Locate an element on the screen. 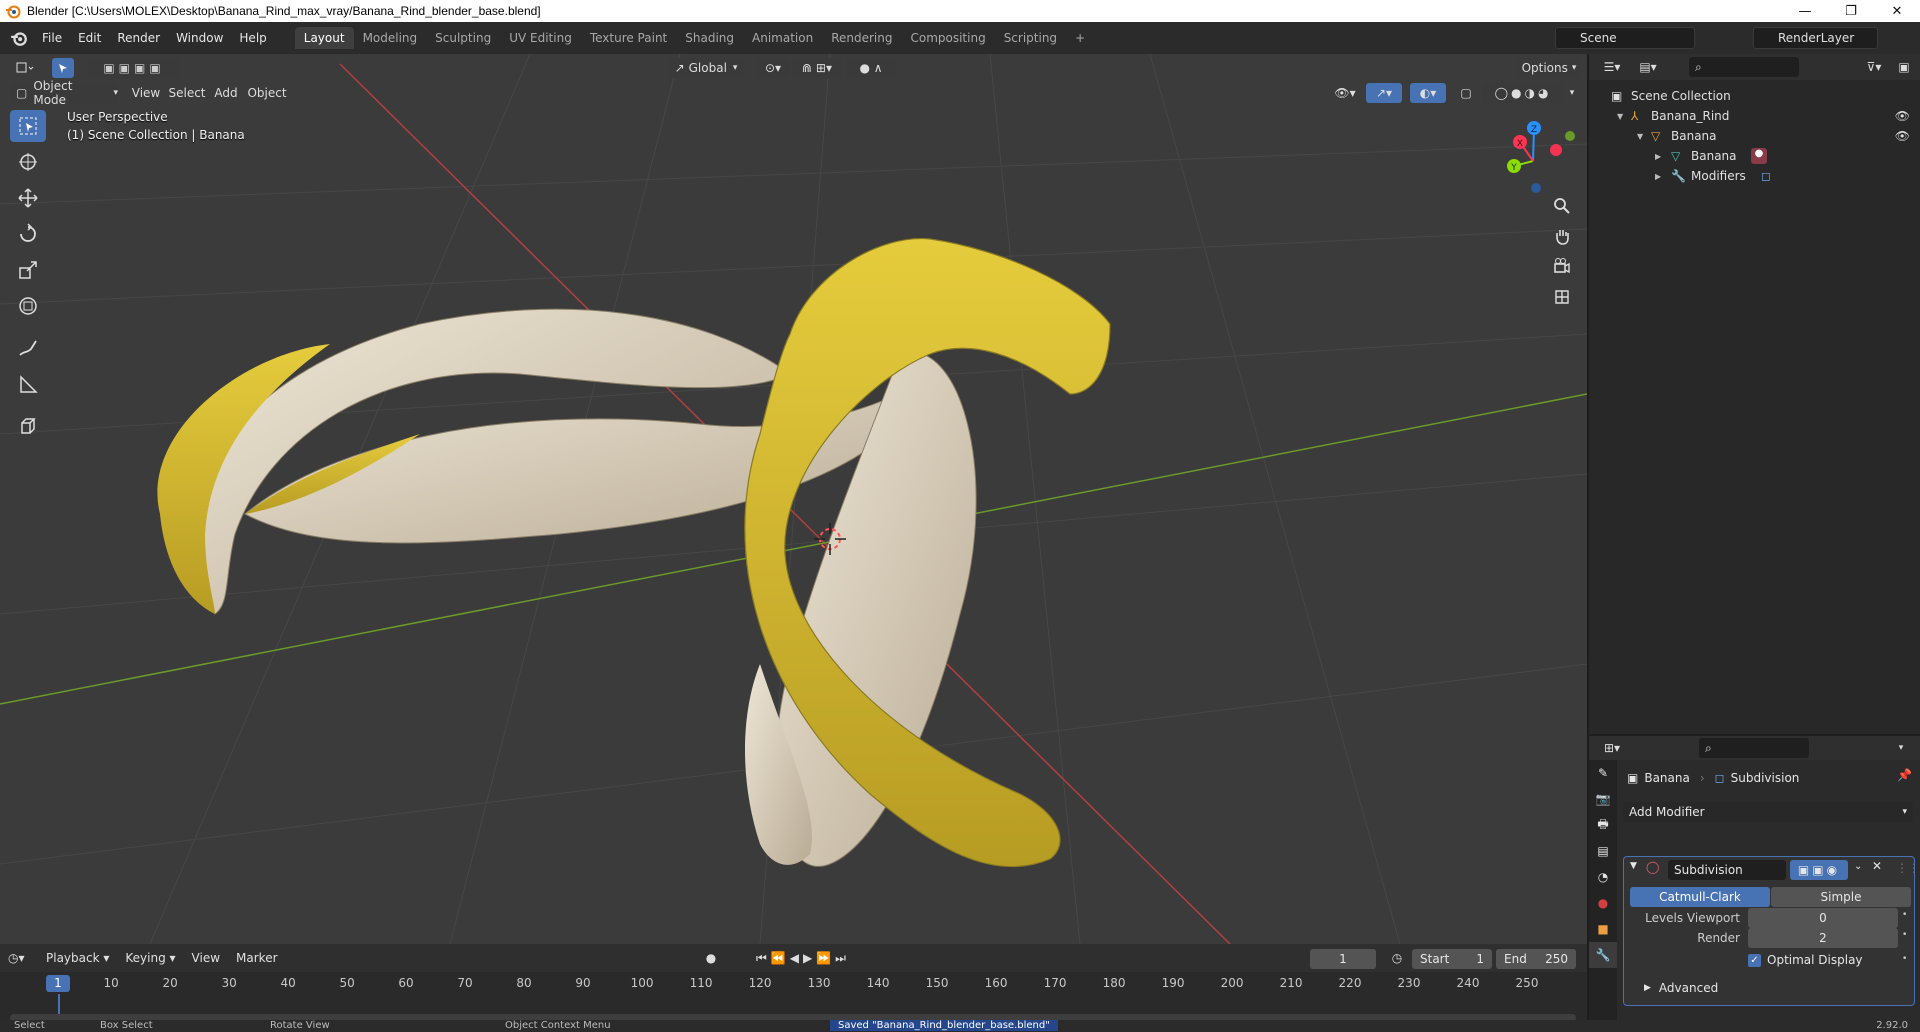 The width and height of the screenshot is (1920, 1032). select-mode-icon is located at coordinates (63, 68).